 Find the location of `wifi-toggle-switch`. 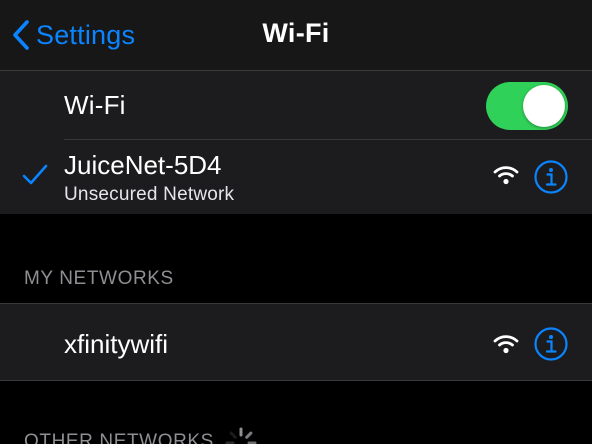

wifi-toggle-switch is located at coordinates (527, 106).